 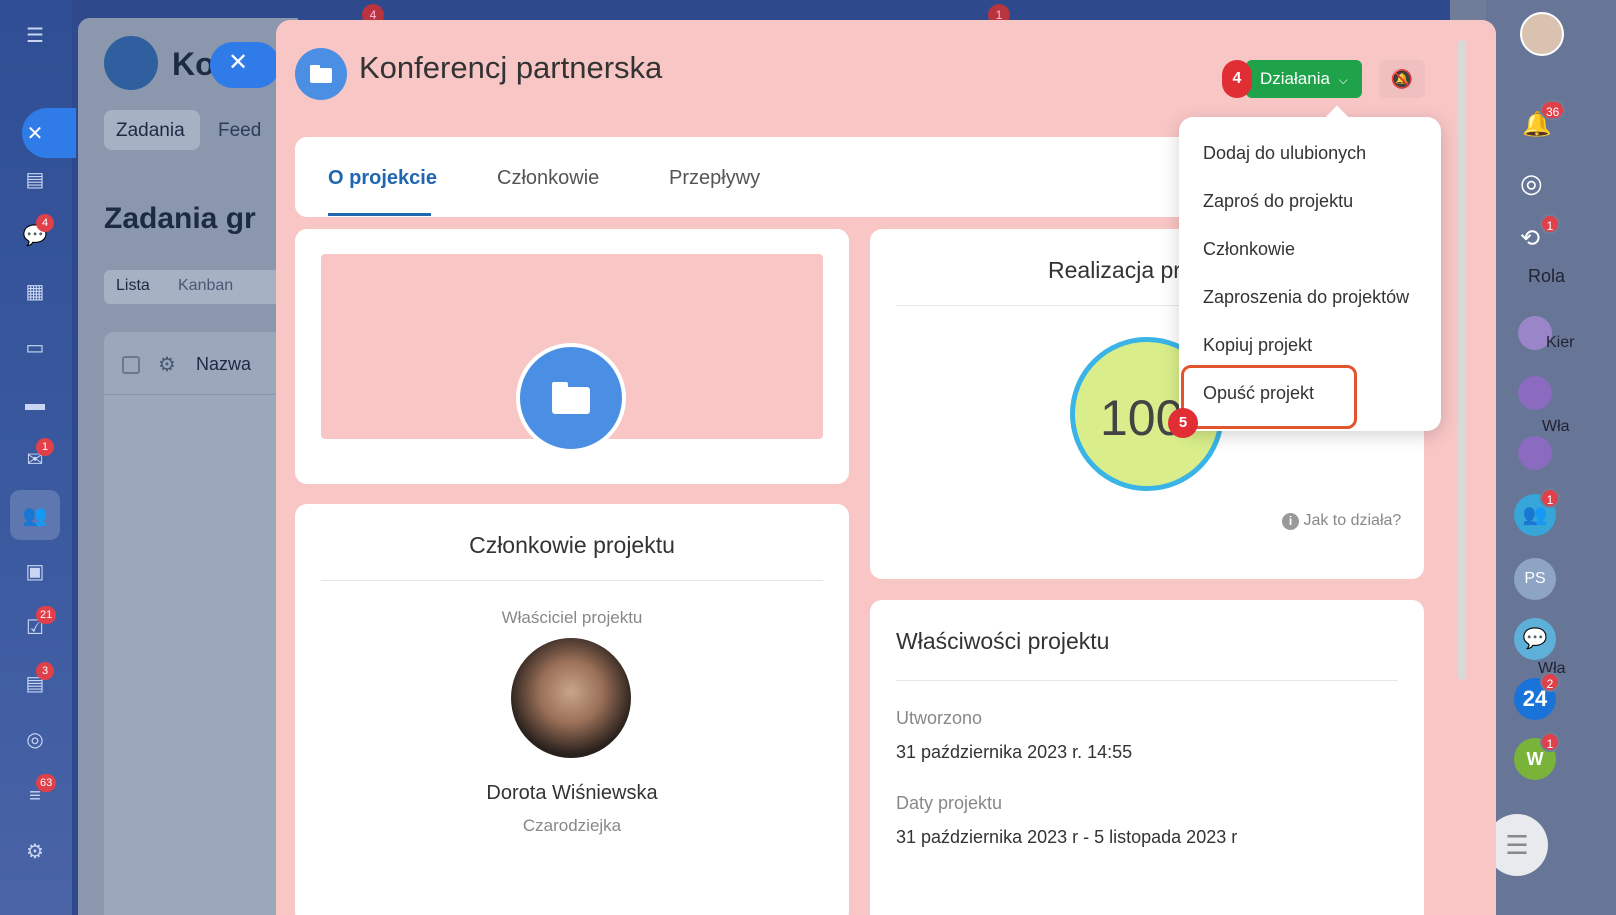 I want to click on active-tab-underline, so click(x=379, y=214).